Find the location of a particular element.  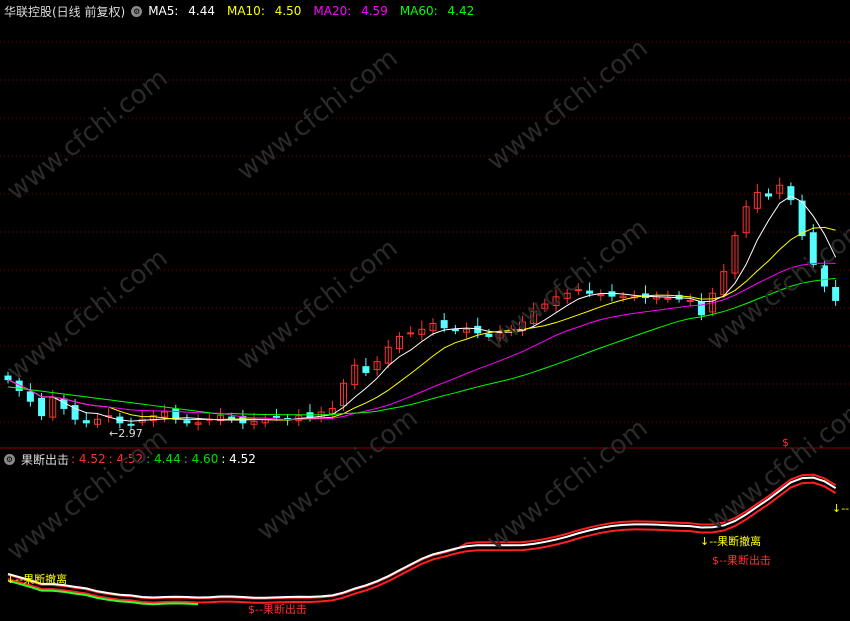

ma60-label: MA60: 4.42 is located at coordinates (437, 11).